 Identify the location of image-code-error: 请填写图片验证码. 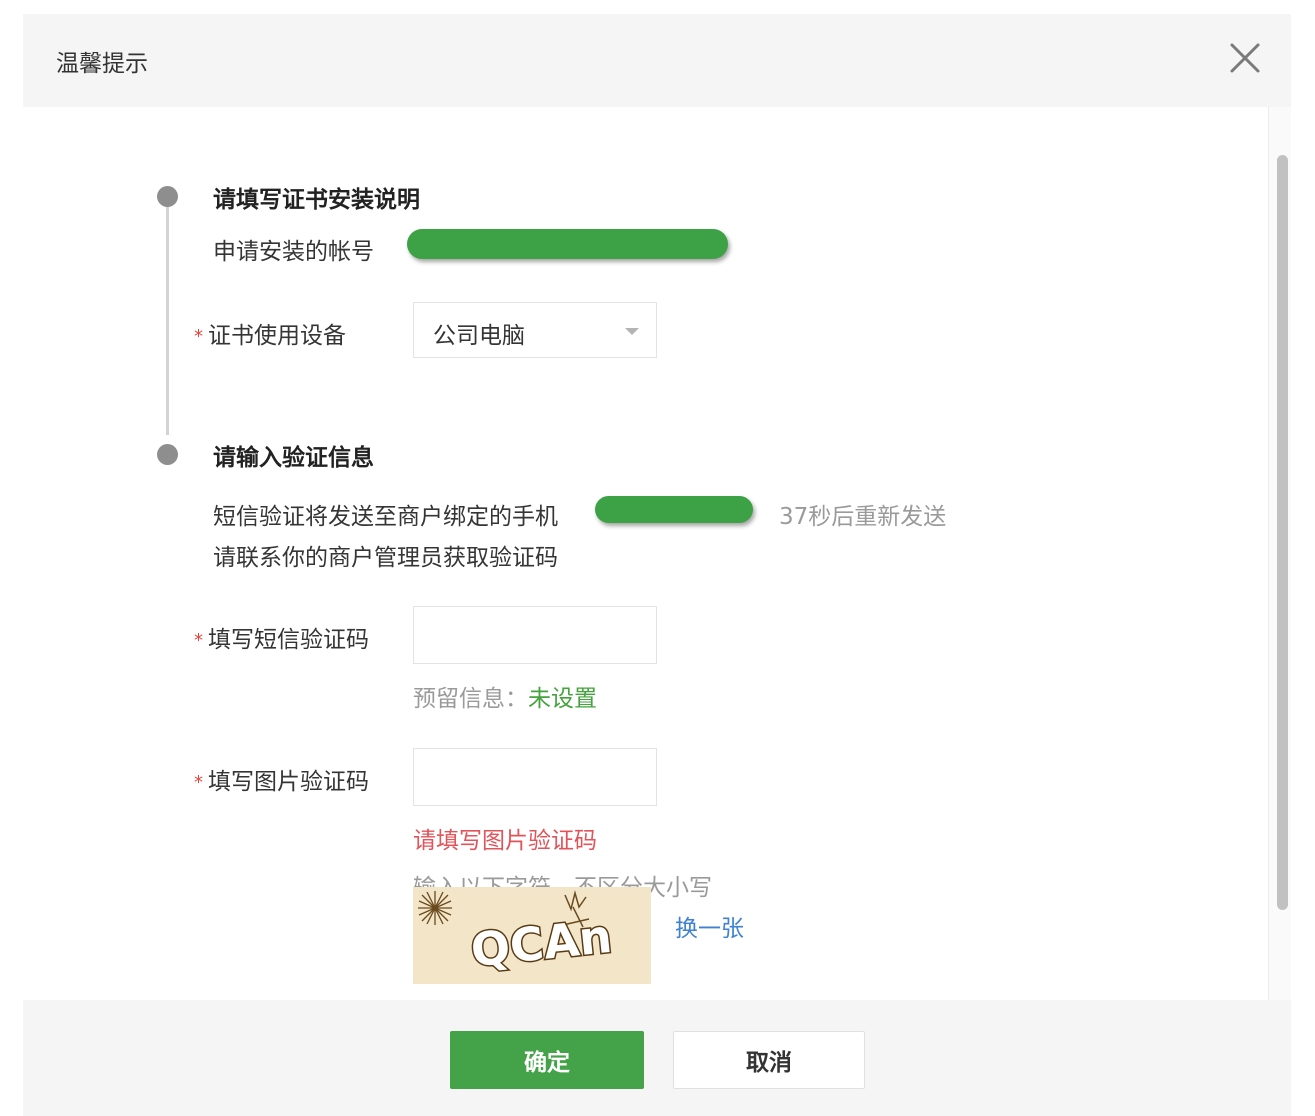
(505, 841).